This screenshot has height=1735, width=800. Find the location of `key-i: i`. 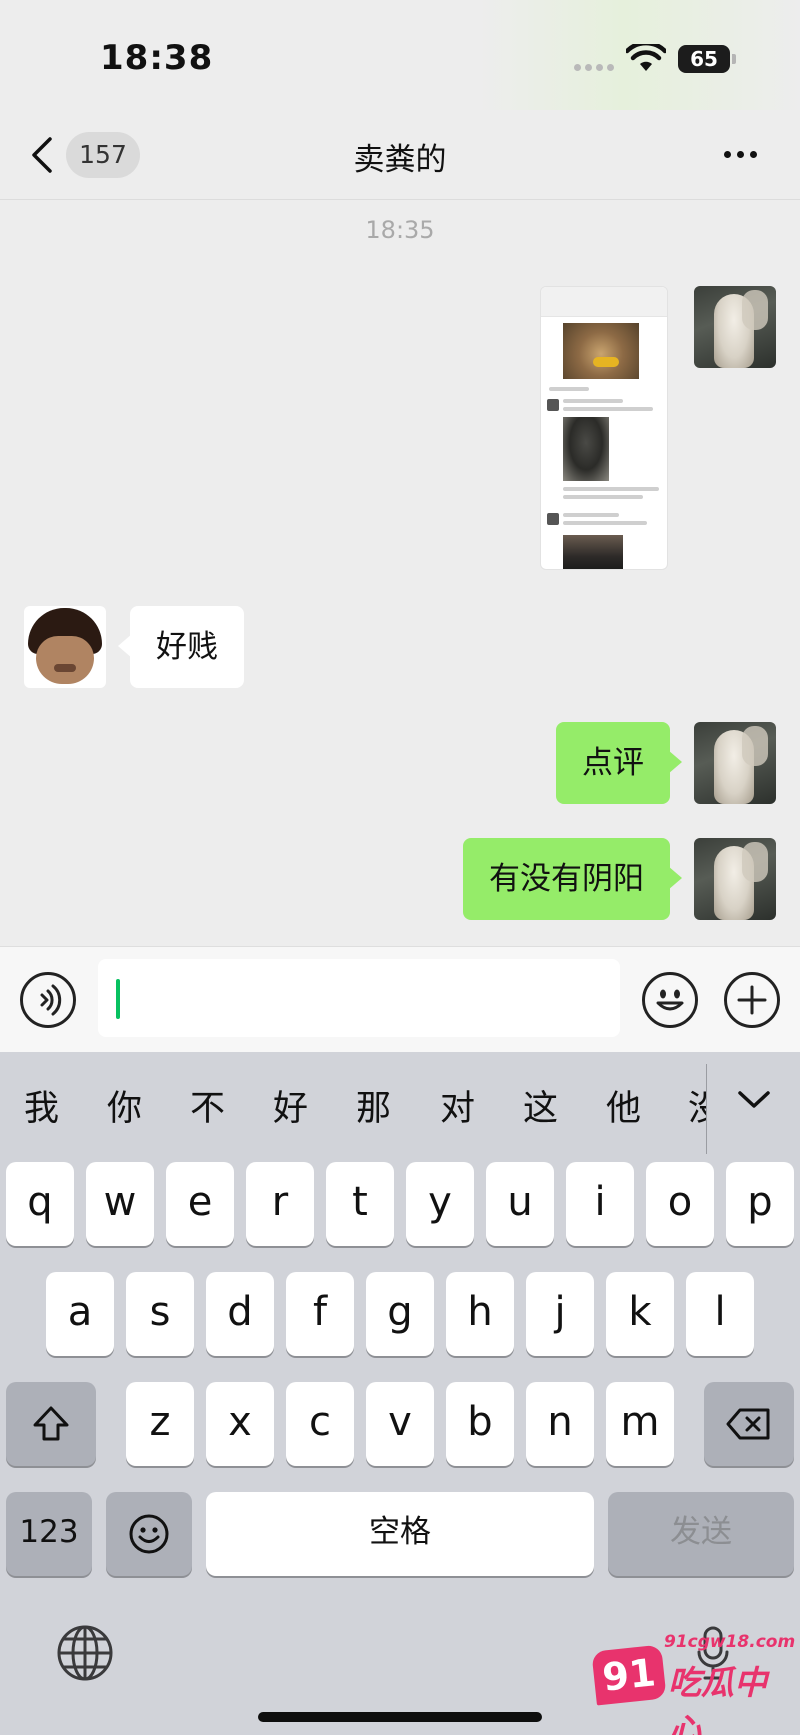

key-i: i is located at coordinates (600, 1204).